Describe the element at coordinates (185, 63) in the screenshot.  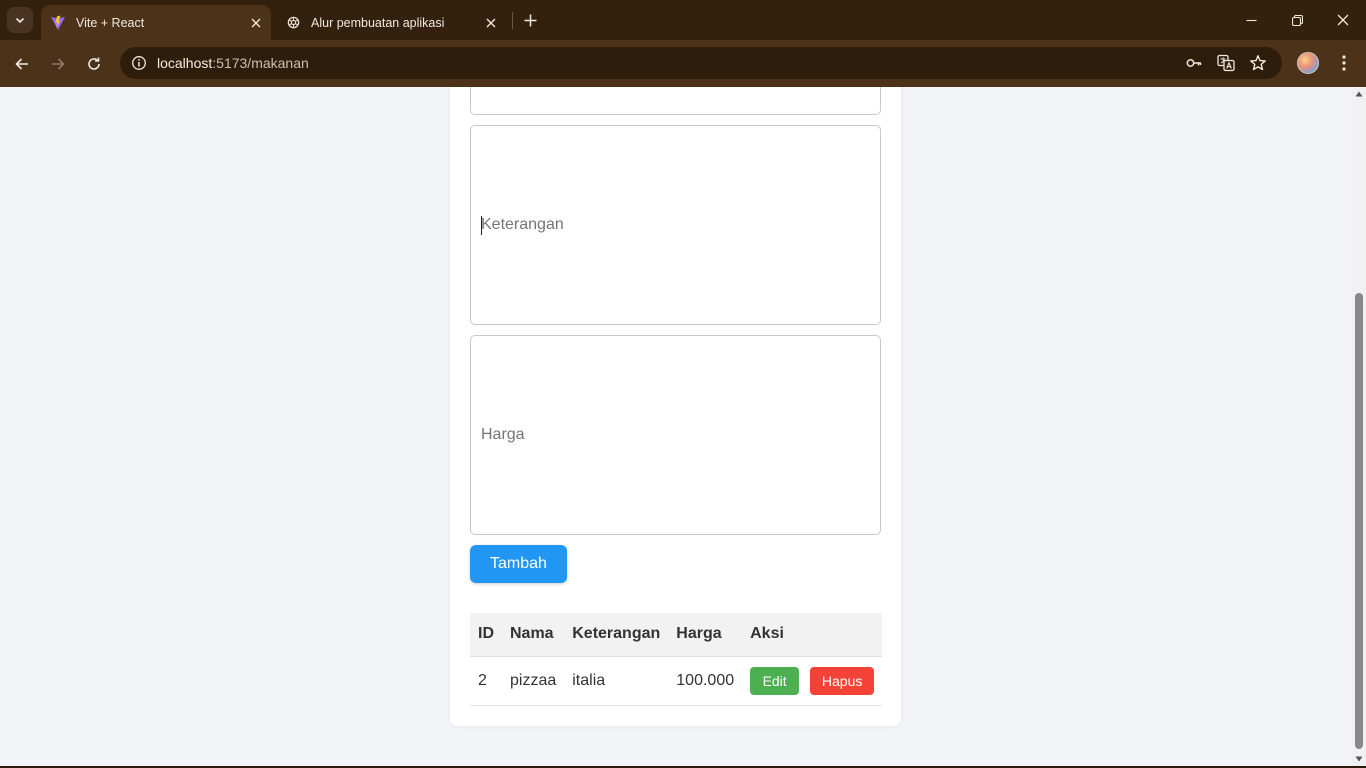
I see `url-host: localhost` at that location.